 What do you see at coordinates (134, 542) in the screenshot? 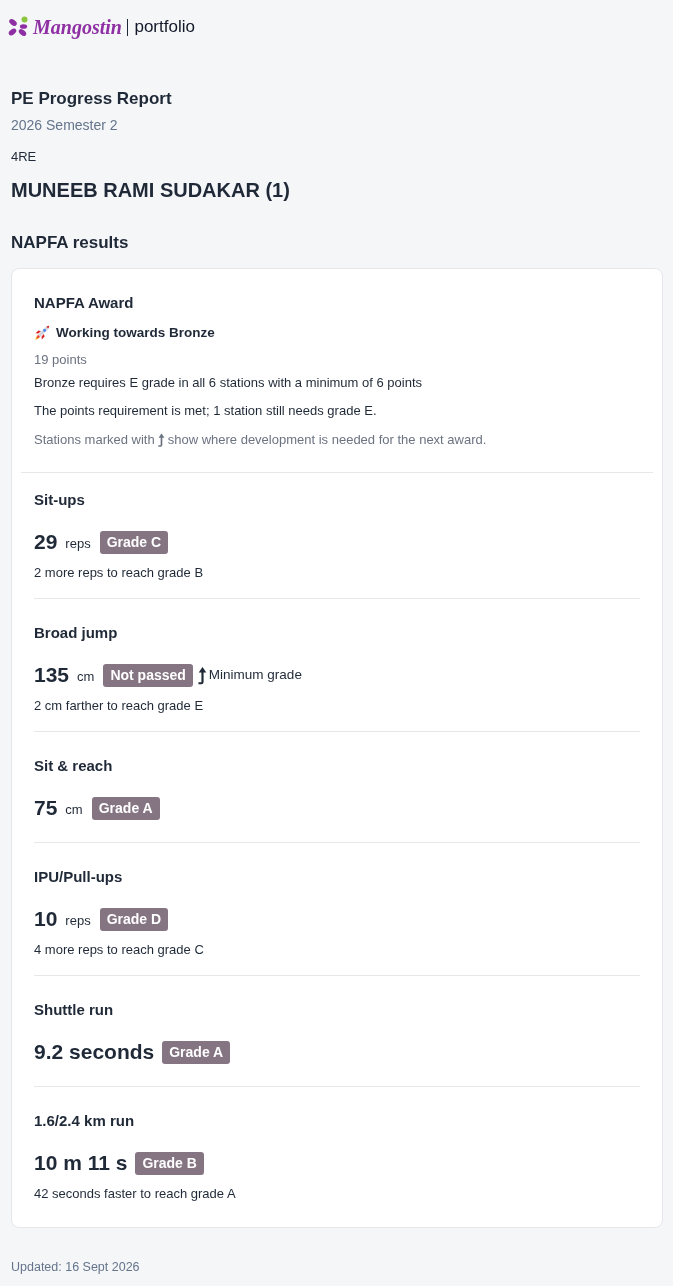
I see `grade-badge: Grade C` at bounding box center [134, 542].